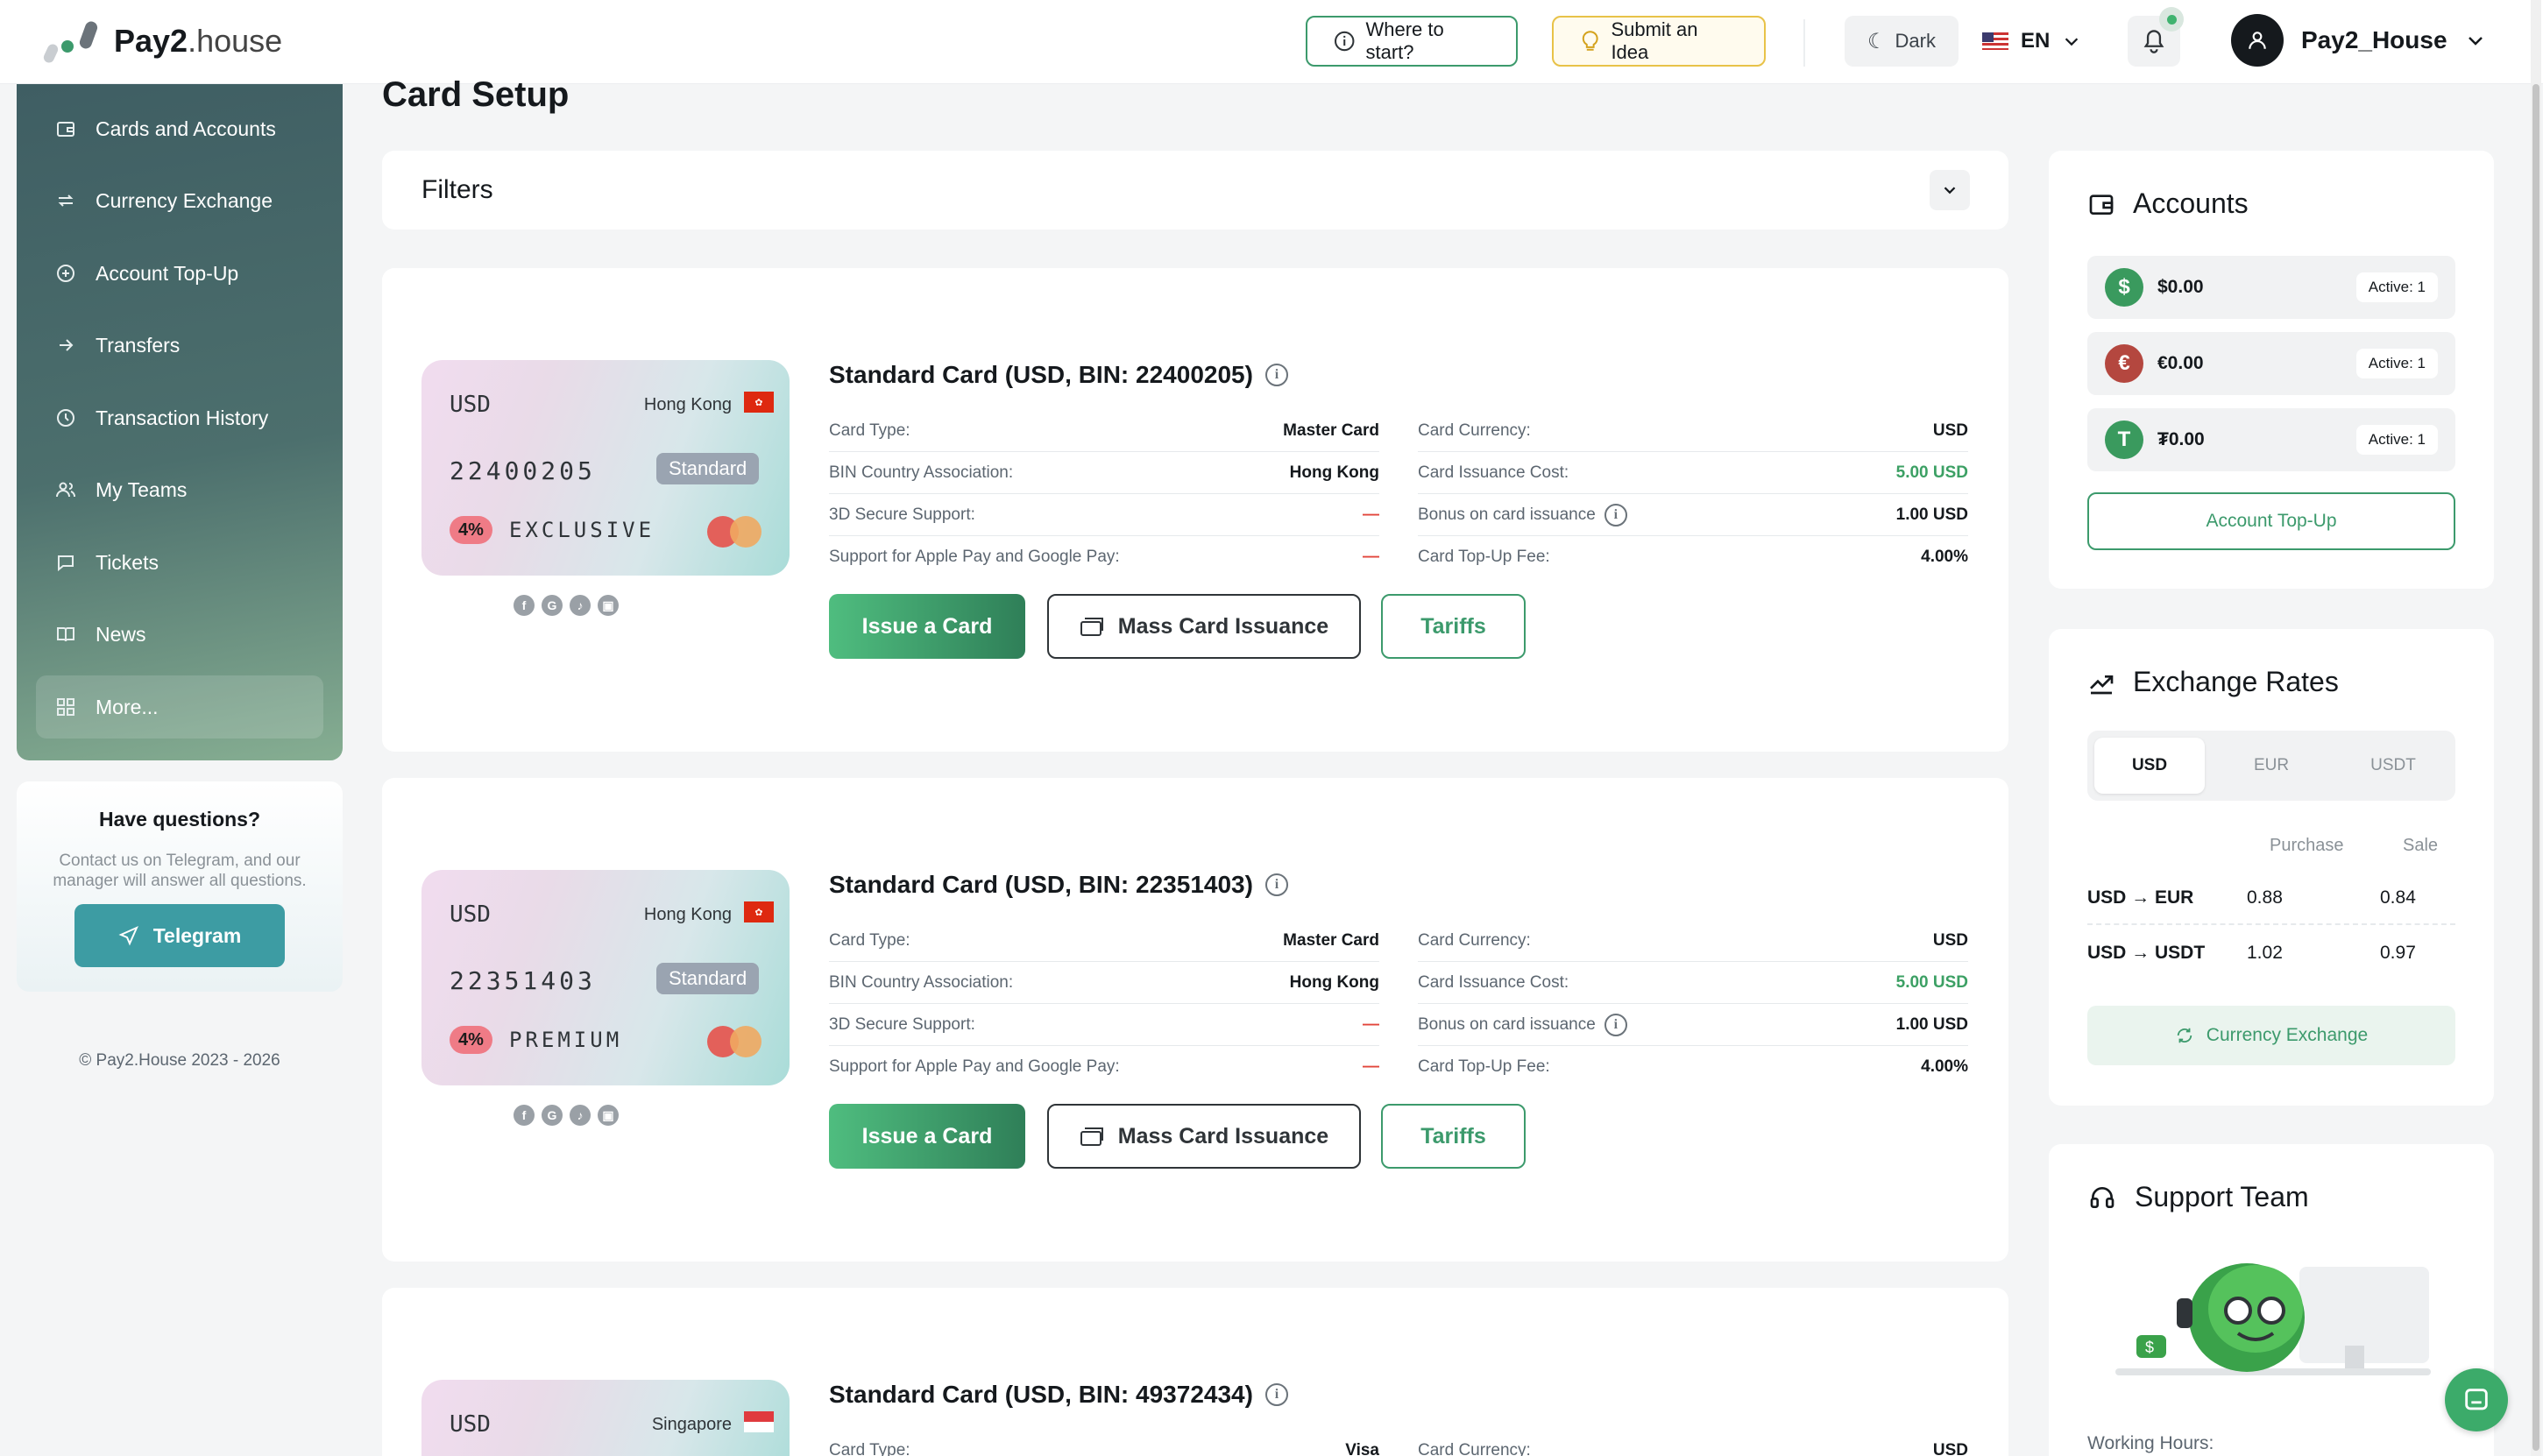 This screenshot has width=2543, height=1456. Describe the element at coordinates (197, 935) in the screenshot. I see `telegram-label: Telegram` at that location.